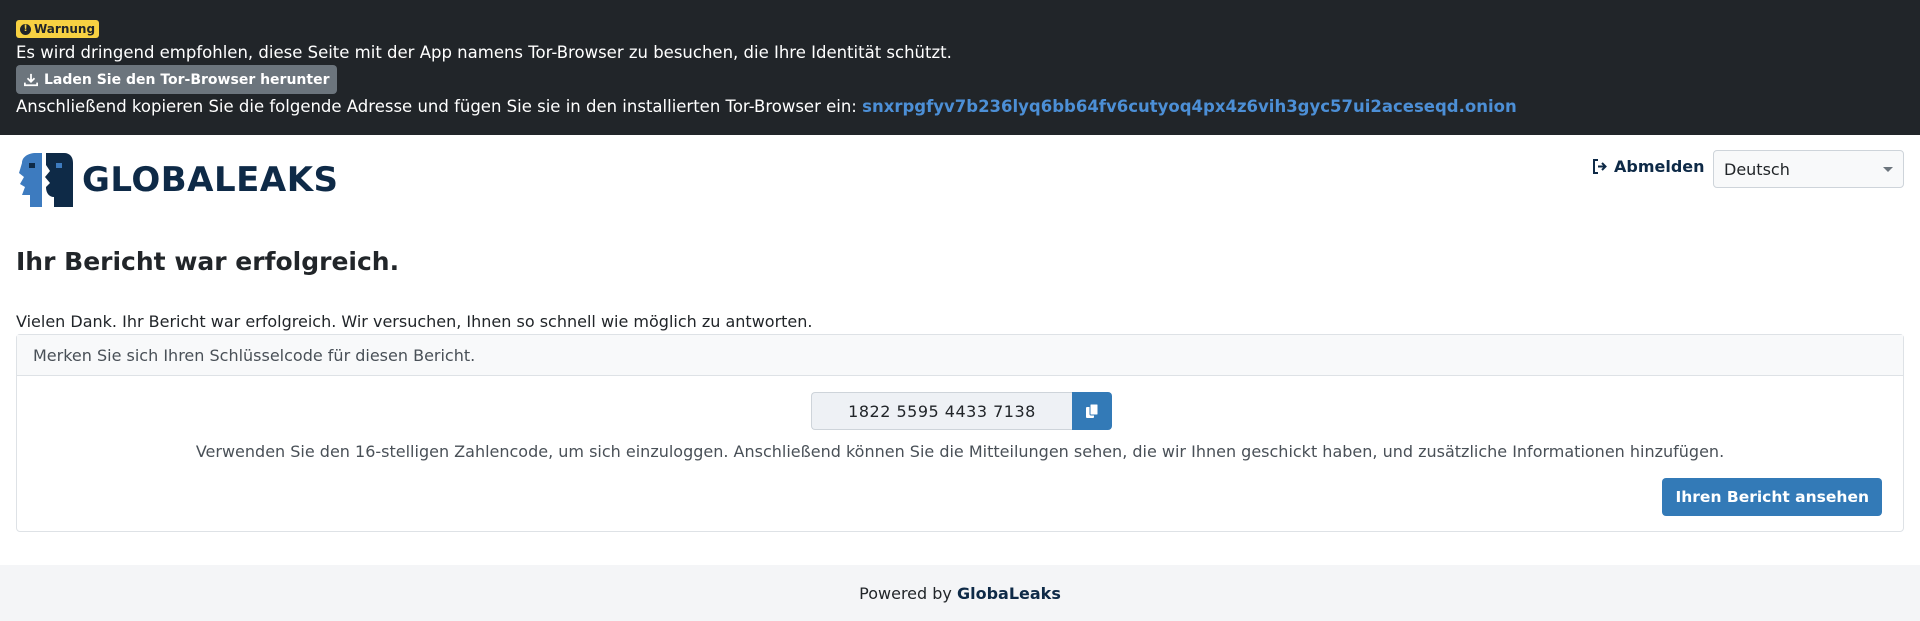 This screenshot has width=1920, height=621. What do you see at coordinates (1888, 169) in the screenshot?
I see `chevron-down-icon` at bounding box center [1888, 169].